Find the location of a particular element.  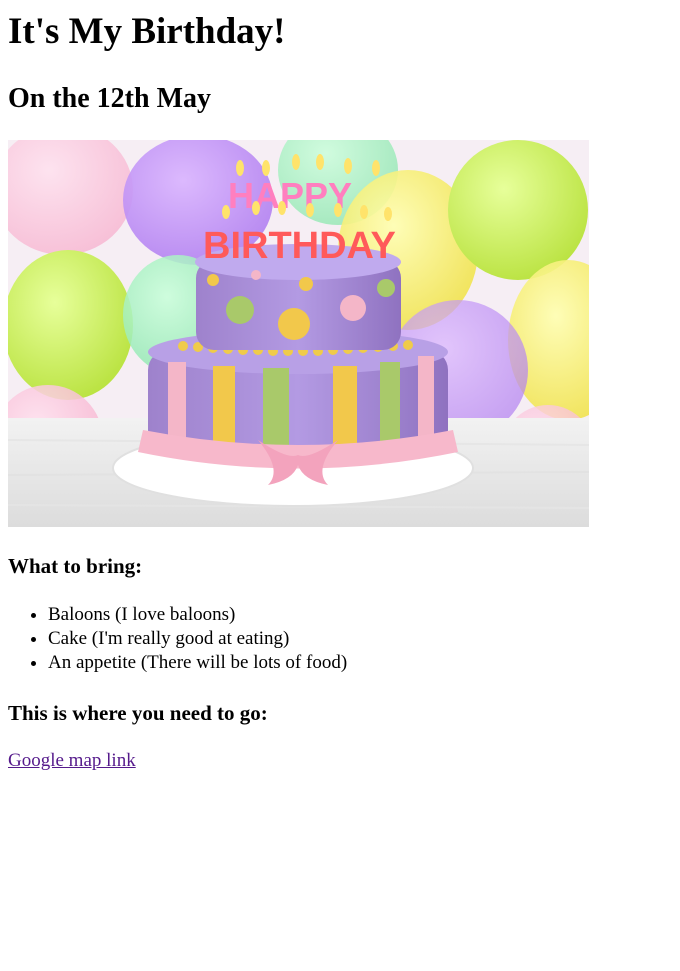

bring-heading: What to bring: is located at coordinates (75, 566).